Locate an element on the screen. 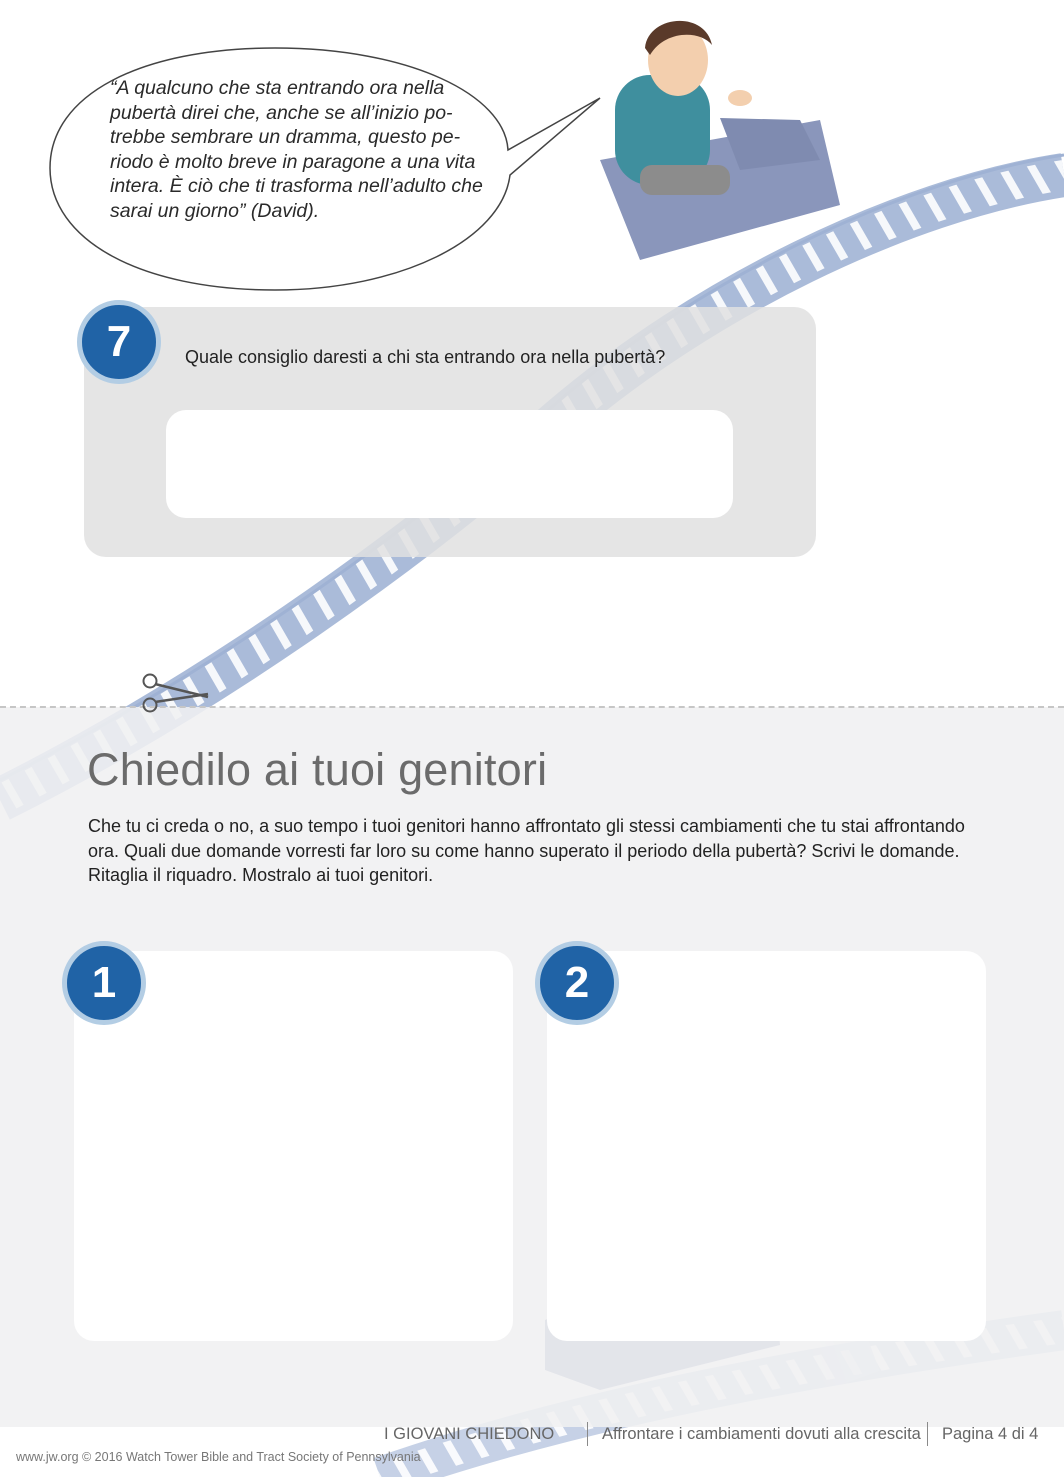 The image size is (1064, 1477). section-title: Chiedilo ai tuoi genitori is located at coordinates (317, 769).